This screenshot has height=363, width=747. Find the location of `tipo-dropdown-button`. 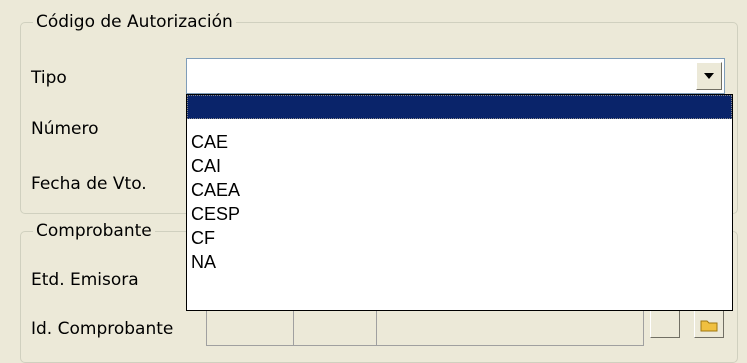

tipo-dropdown-button is located at coordinates (709, 76).